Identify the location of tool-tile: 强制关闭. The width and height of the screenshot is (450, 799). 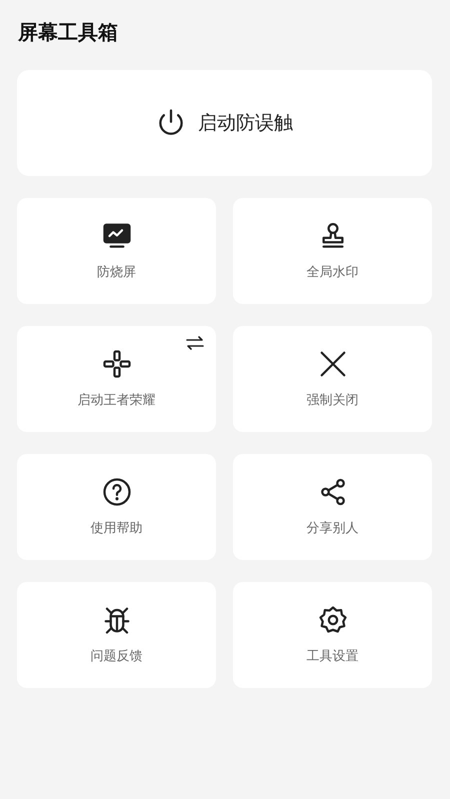
(332, 379).